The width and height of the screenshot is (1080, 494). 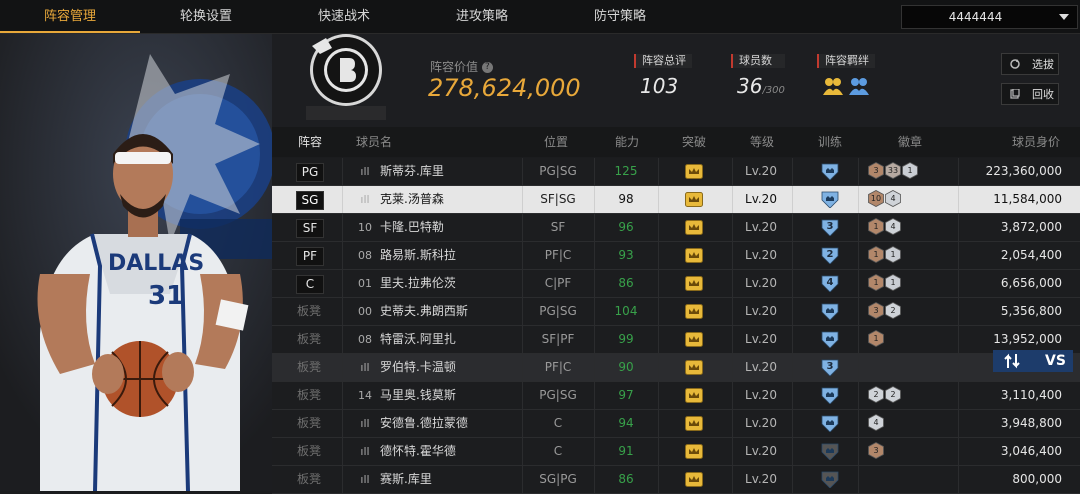 What do you see at coordinates (694, 142) in the screenshot?
I see `col-breakthrough: 突破` at bounding box center [694, 142].